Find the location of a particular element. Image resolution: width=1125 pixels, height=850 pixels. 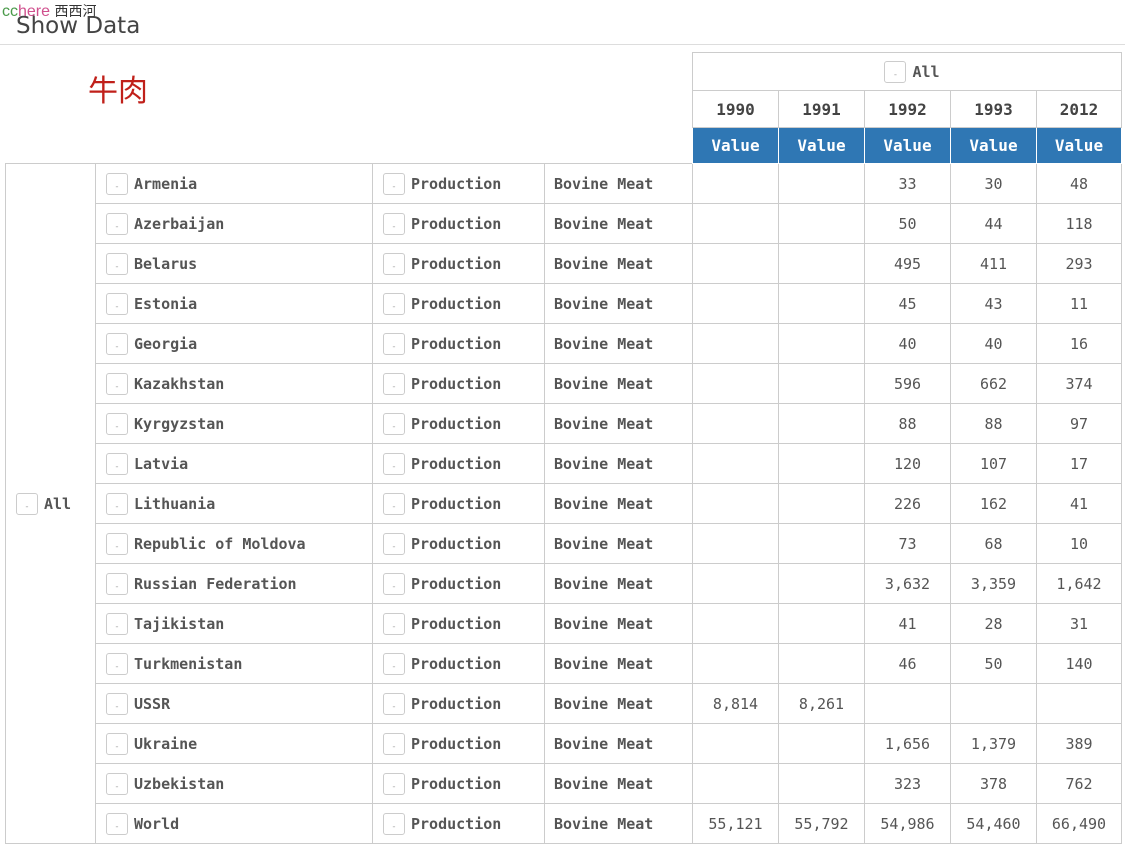

value-cell: 662 is located at coordinates (993, 383).